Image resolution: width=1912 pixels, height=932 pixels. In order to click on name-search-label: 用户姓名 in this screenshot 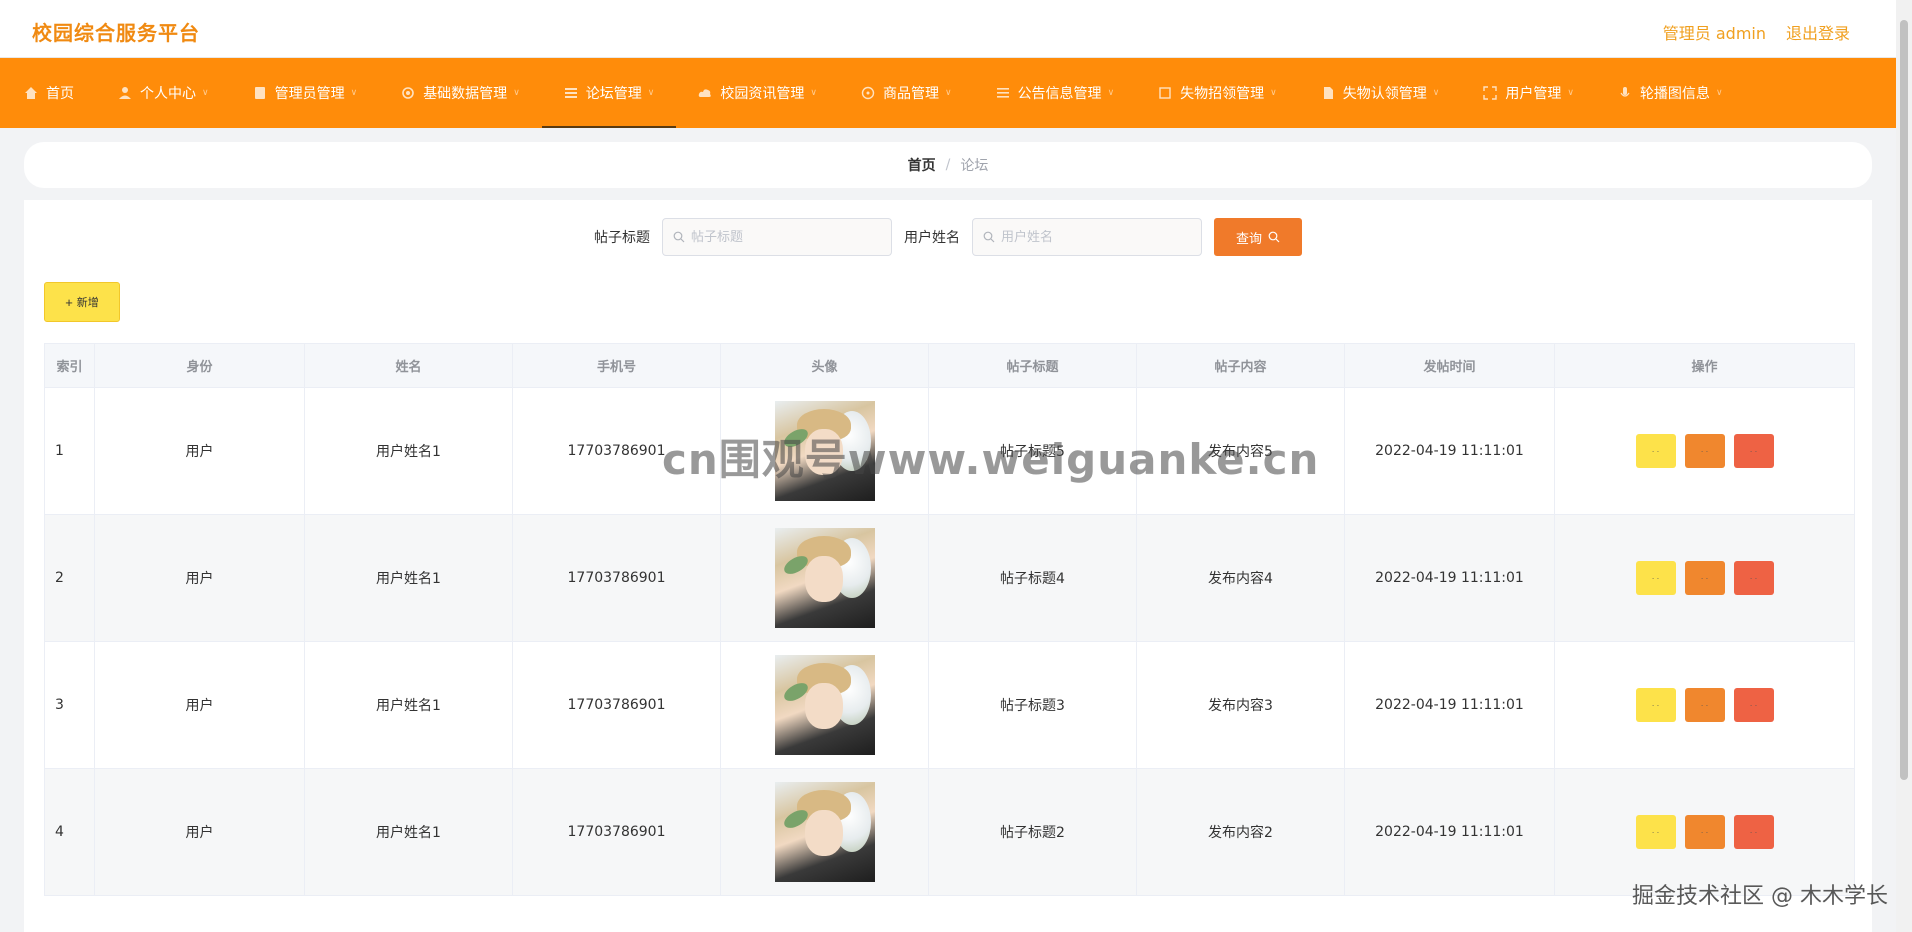, I will do `click(932, 238)`.